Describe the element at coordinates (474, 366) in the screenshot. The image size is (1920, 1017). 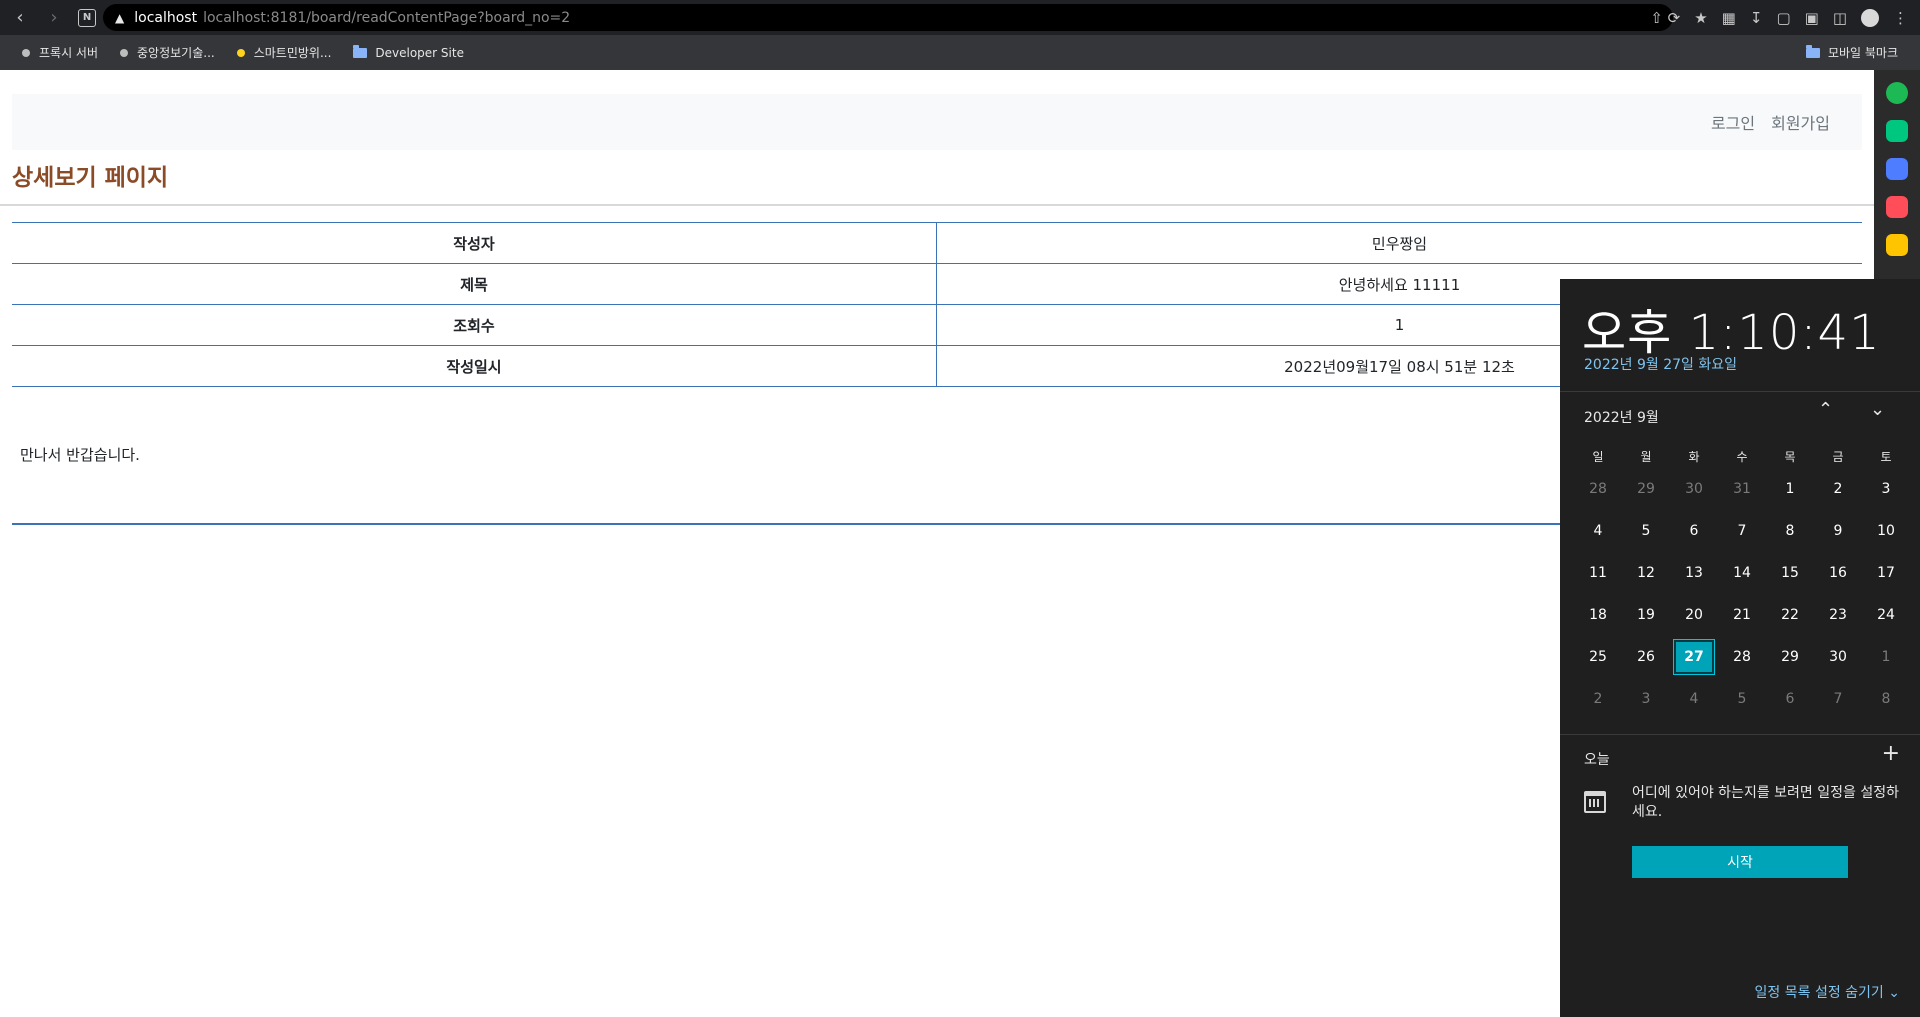
I see `created-at-label: 작성일시` at that location.